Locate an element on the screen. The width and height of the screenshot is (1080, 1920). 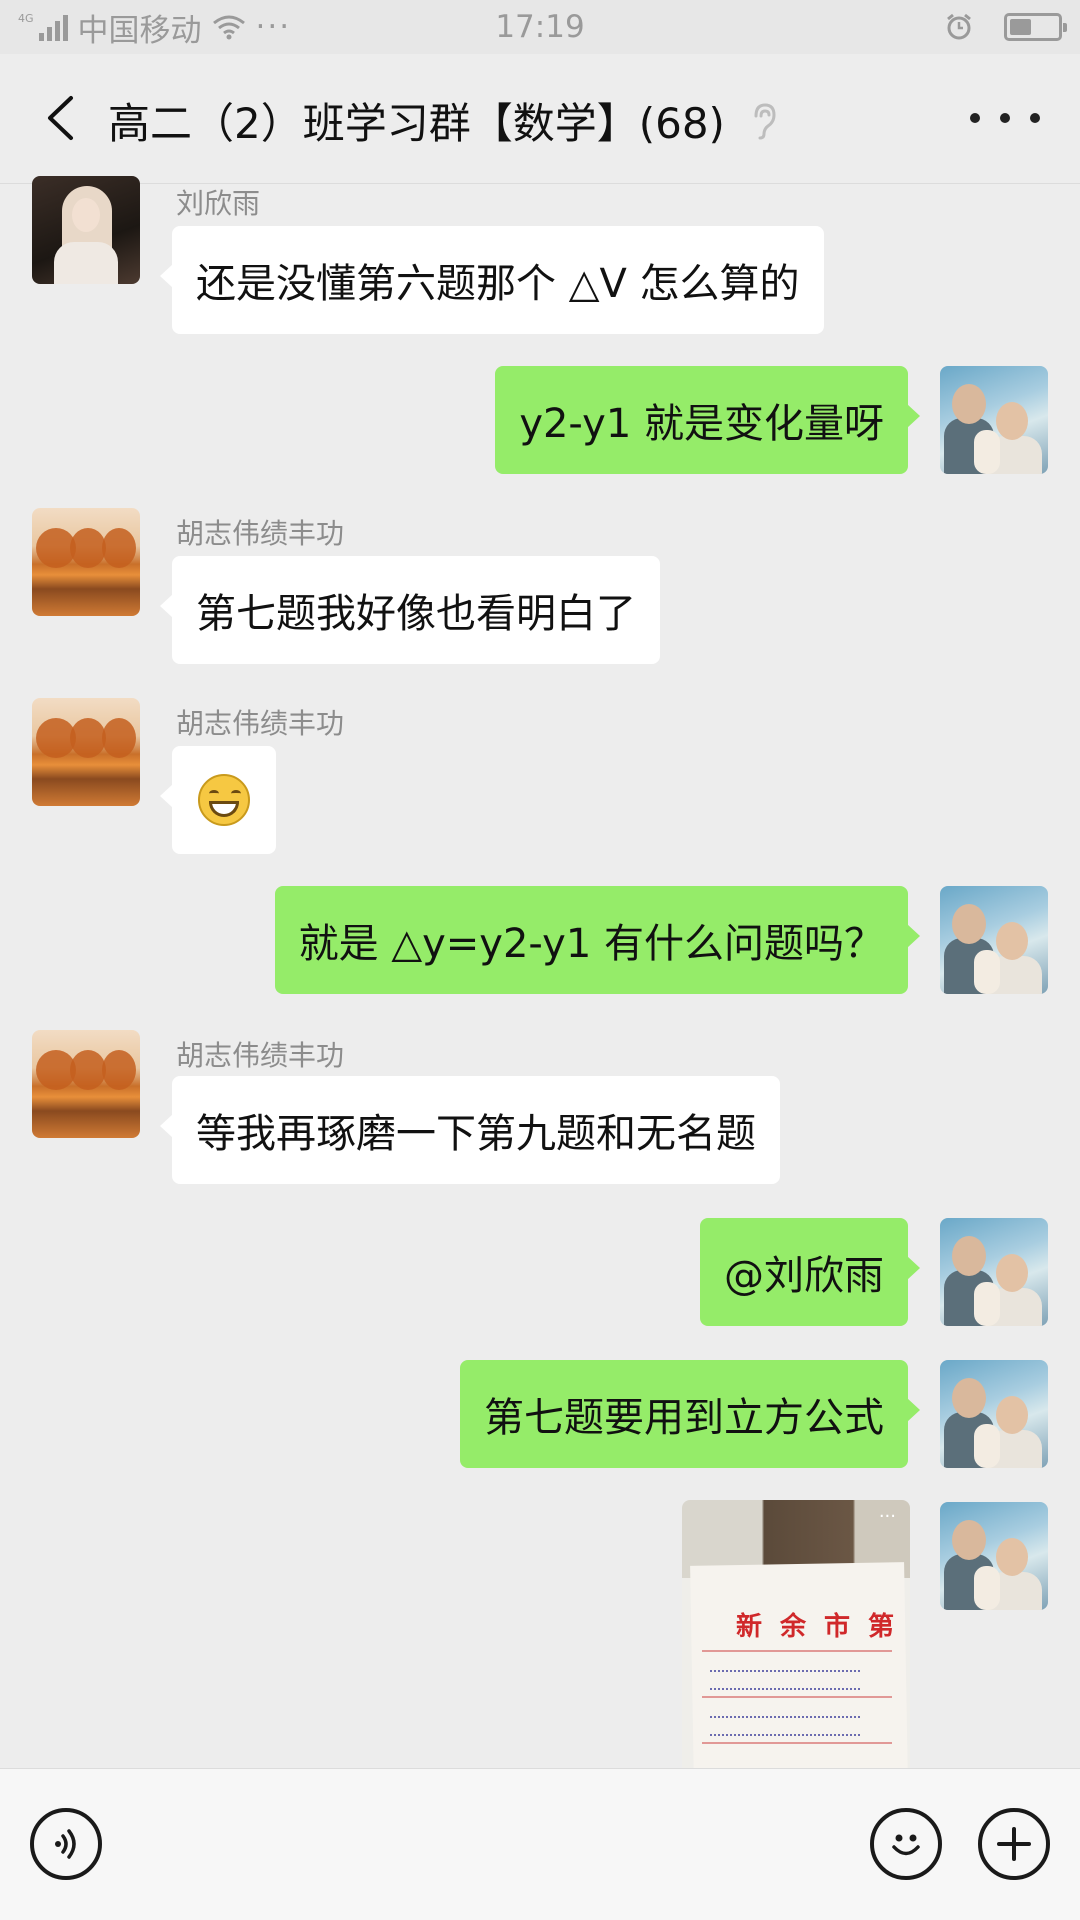
wifi-icon is located at coordinates (228, 27).